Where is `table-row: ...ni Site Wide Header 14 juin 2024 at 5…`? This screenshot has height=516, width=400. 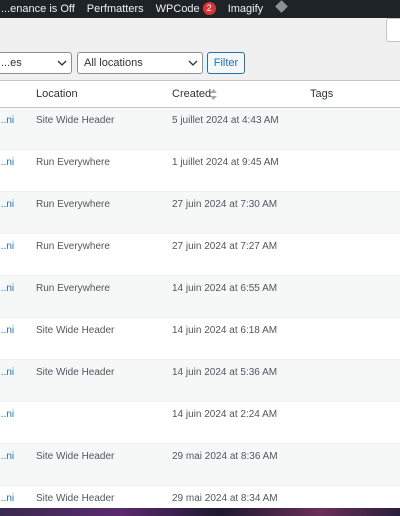 table-row: ...ni Site Wide Header 14 juin 2024 at 5… is located at coordinates (200, 381).